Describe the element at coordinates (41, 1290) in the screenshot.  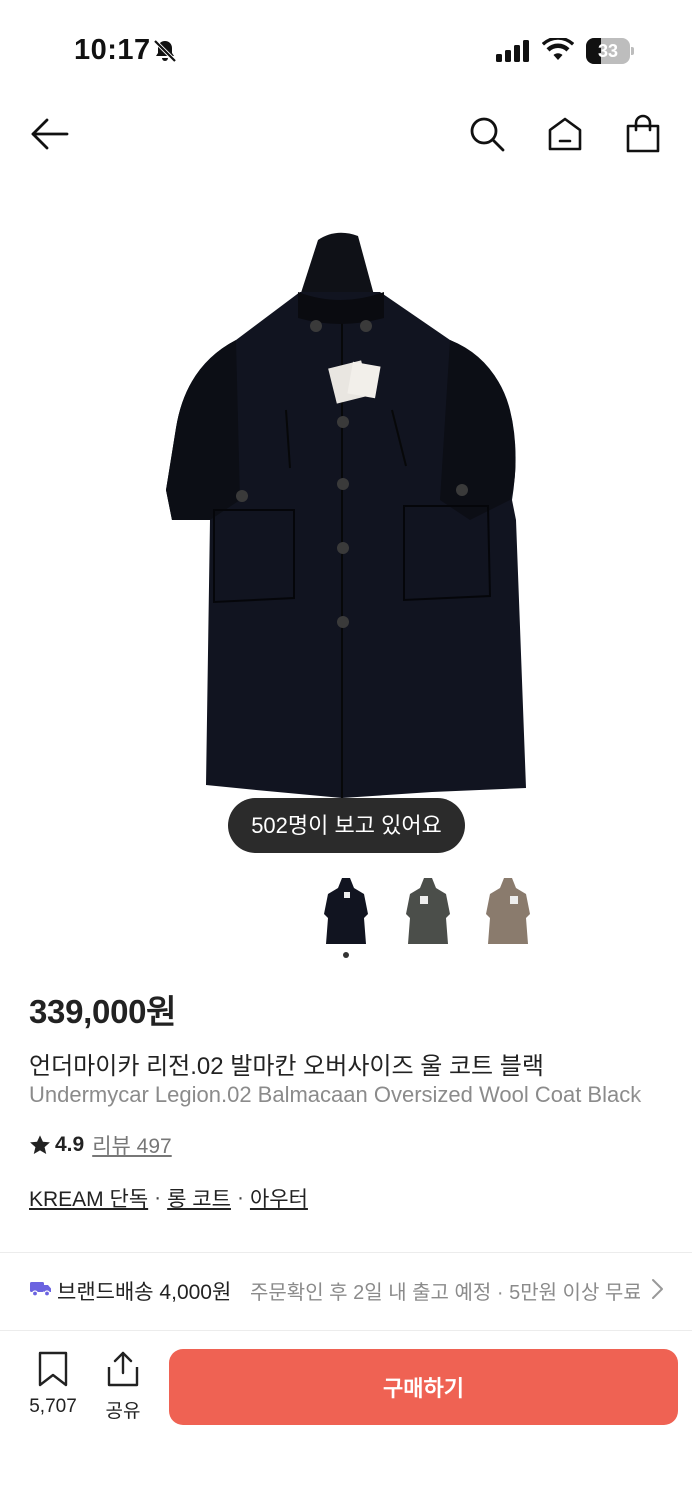
I see `truck-icon` at that location.